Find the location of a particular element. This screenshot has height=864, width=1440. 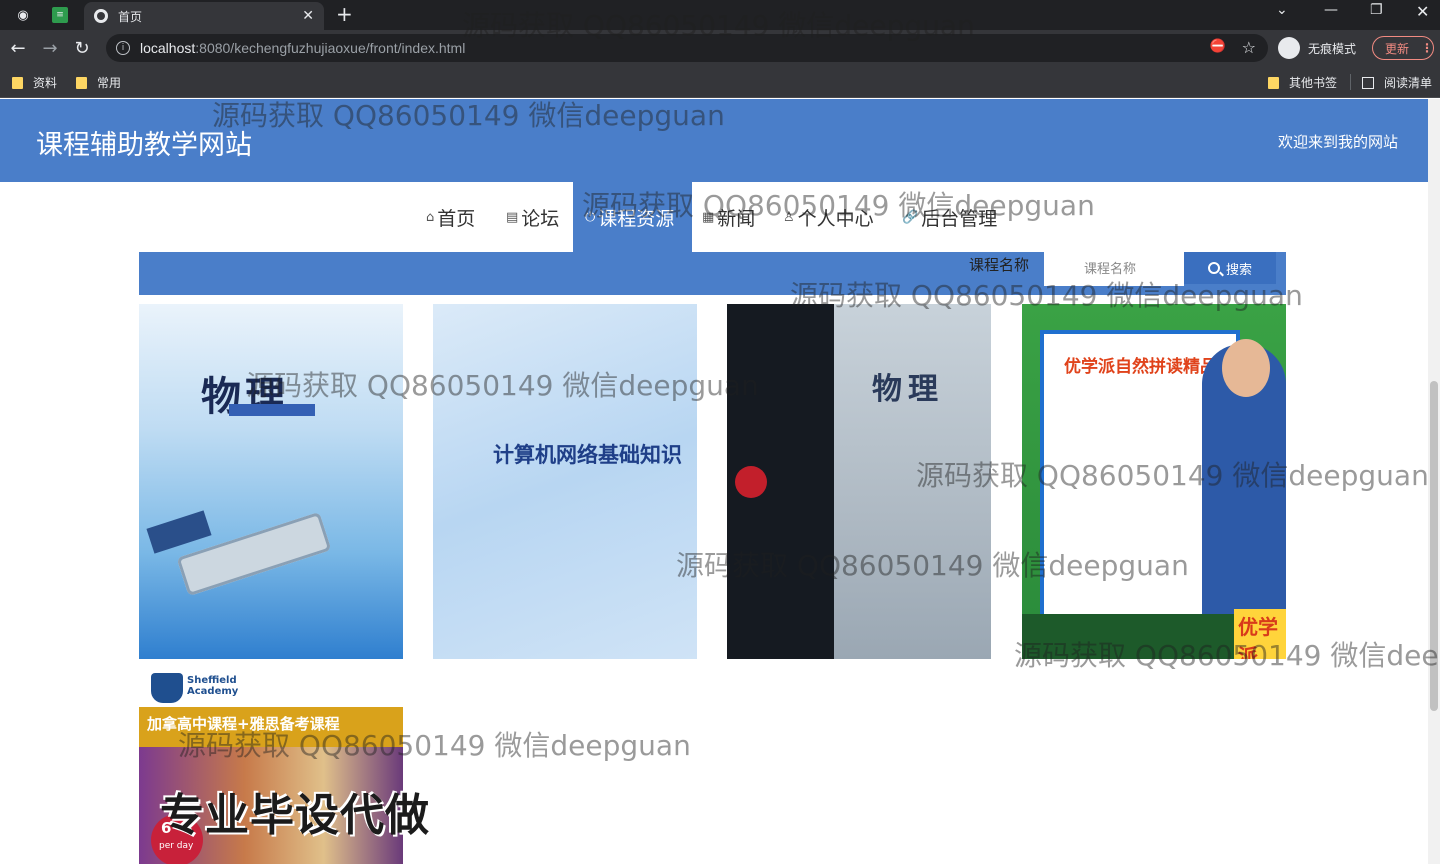

reading-list-icon is located at coordinates (1368, 82).